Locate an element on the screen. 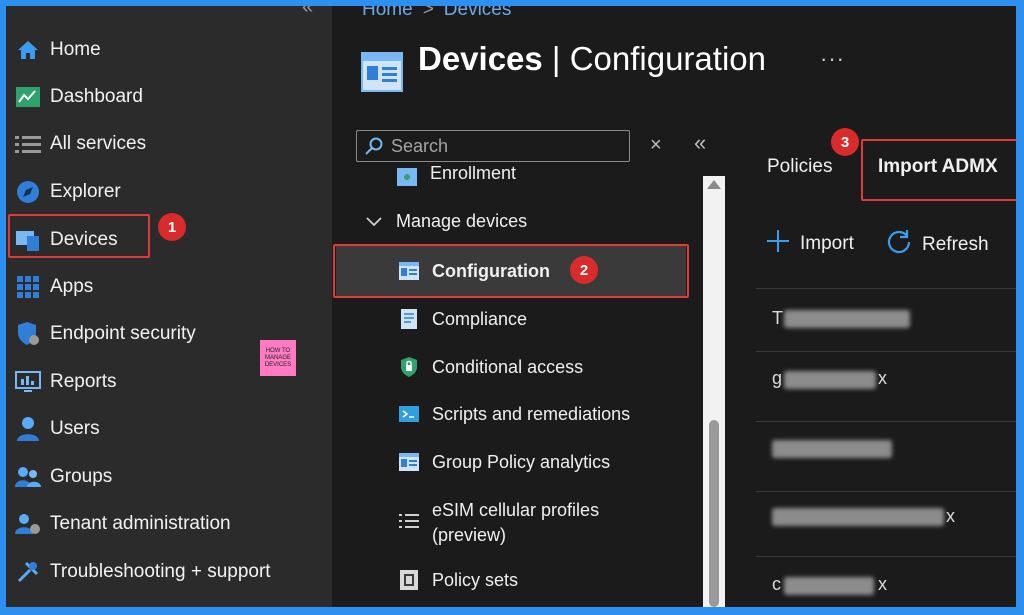  wrench-icon is located at coordinates (28, 572).